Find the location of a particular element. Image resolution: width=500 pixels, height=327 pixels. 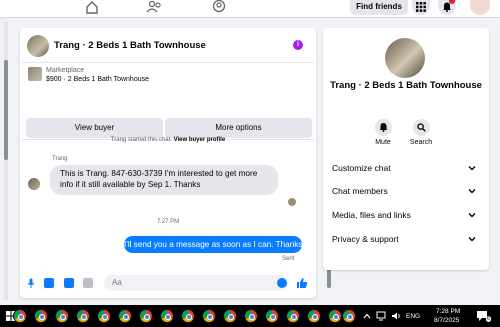

listing-avatar is located at coordinates (38, 46).